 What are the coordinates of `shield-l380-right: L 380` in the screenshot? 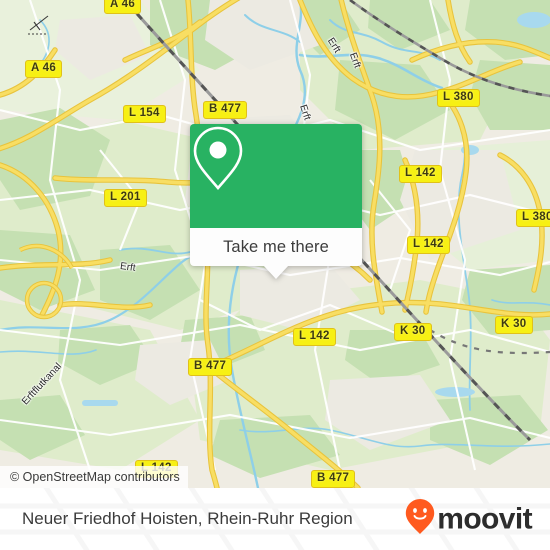 It's located at (533, 218).